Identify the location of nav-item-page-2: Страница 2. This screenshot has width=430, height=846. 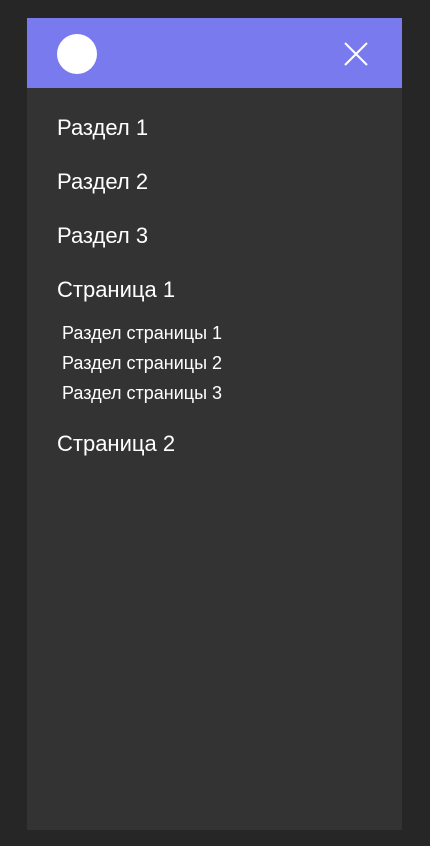
(116, 444).